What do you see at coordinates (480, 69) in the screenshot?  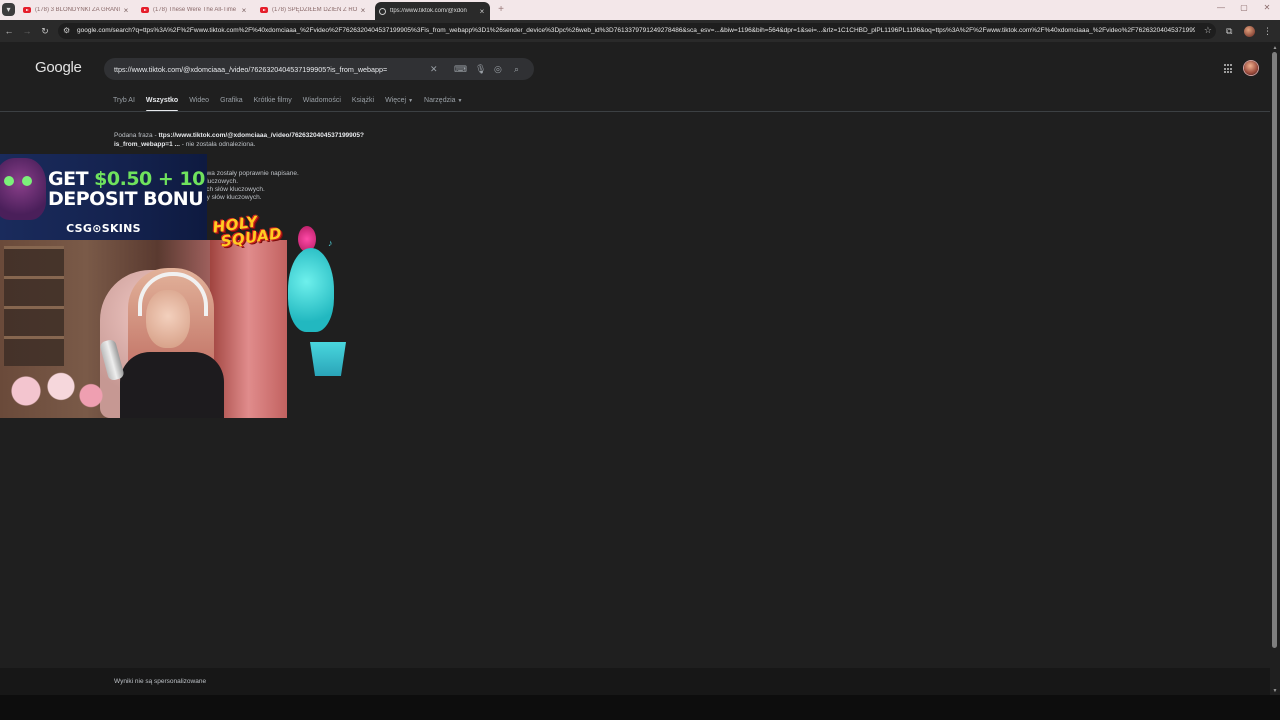 I see `microphone-icon: 🎙` at bounding box center [480, 69].